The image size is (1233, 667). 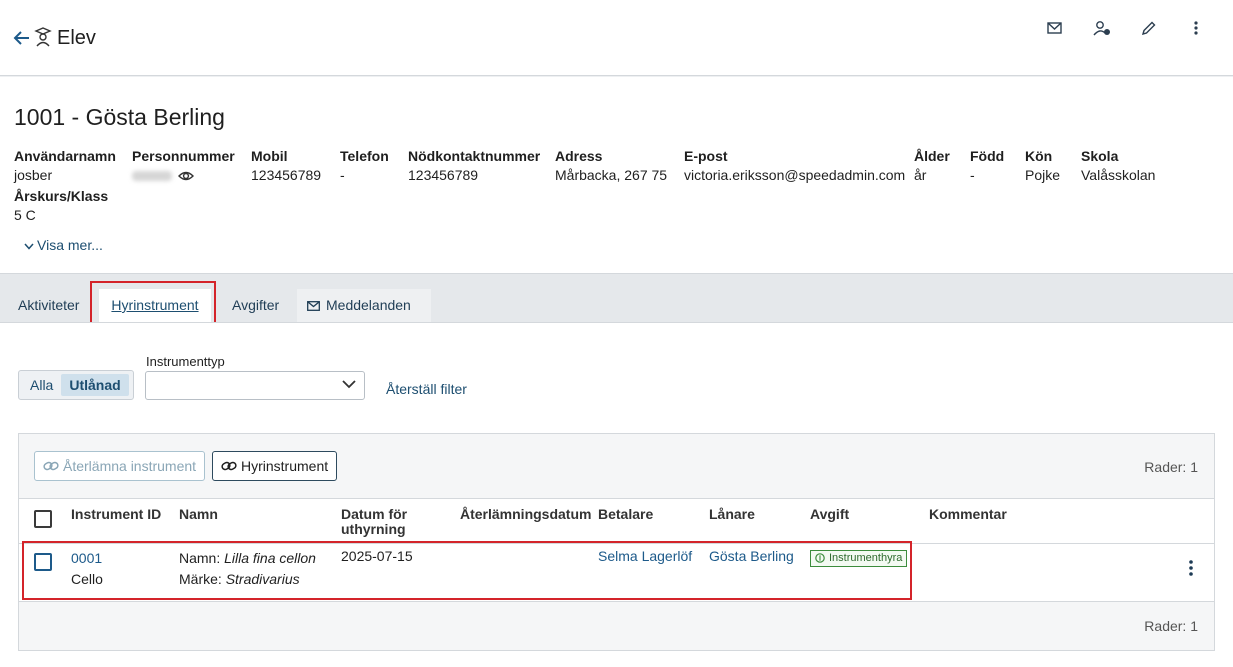 What do you see at coordinates (611, 165) in the screenshot?
I see `field-adress: Adress Mårbacka, 267 75` at bounding box center [611, 165].